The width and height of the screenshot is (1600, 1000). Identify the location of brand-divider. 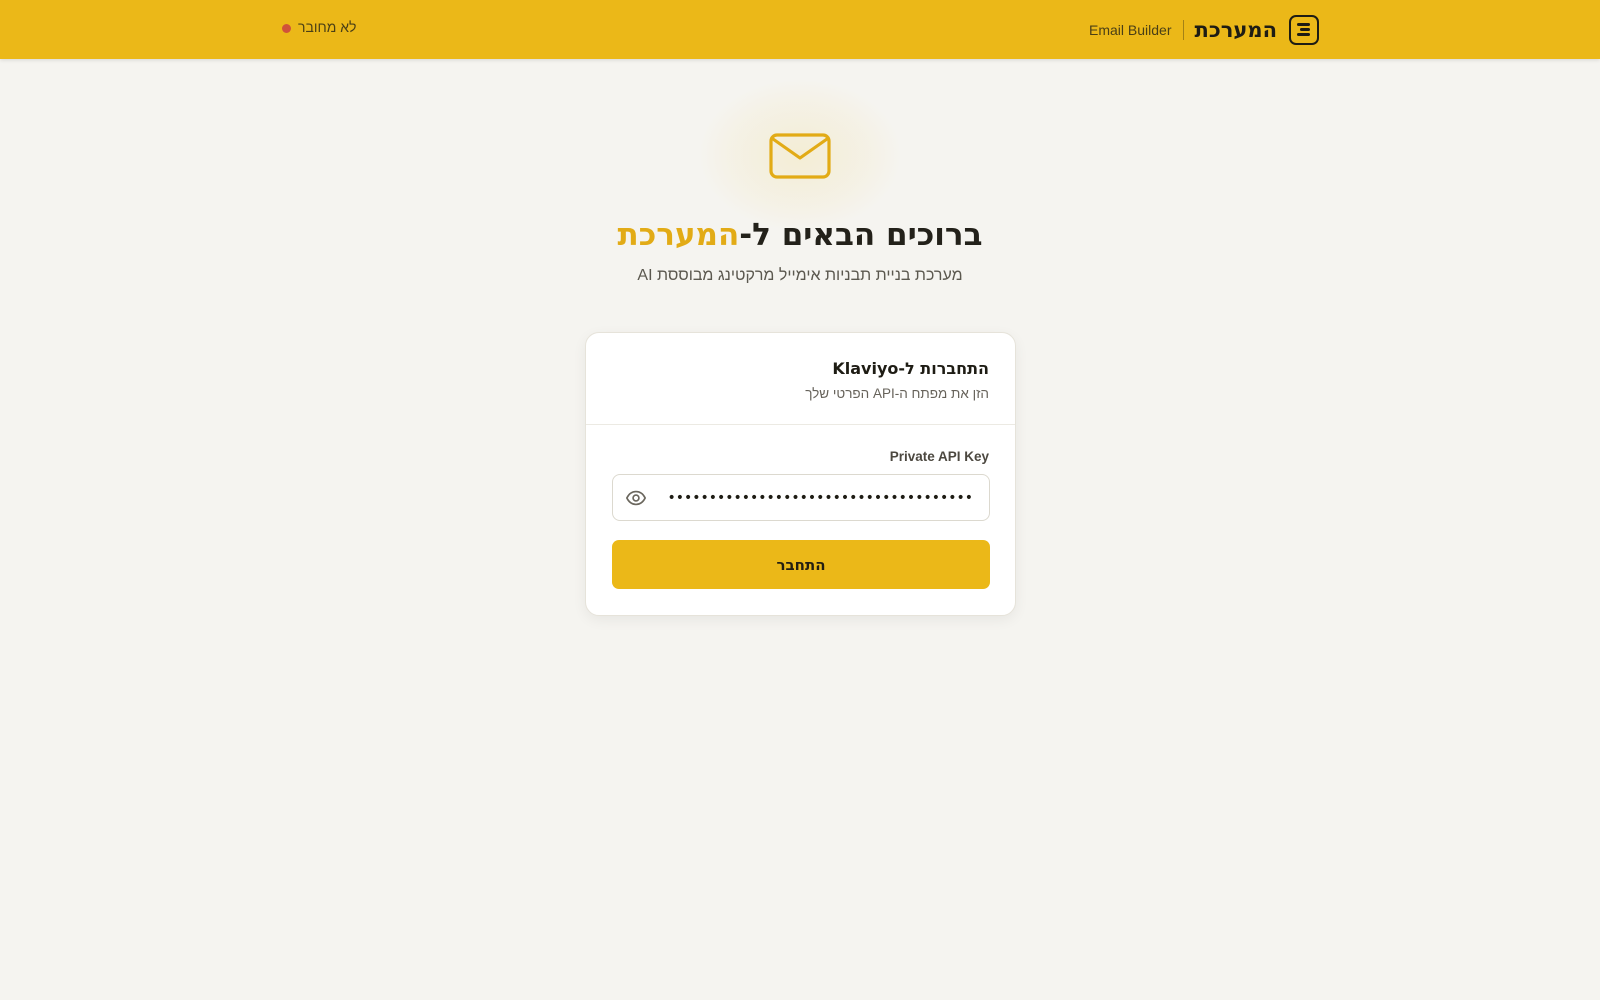
(1183, 30).